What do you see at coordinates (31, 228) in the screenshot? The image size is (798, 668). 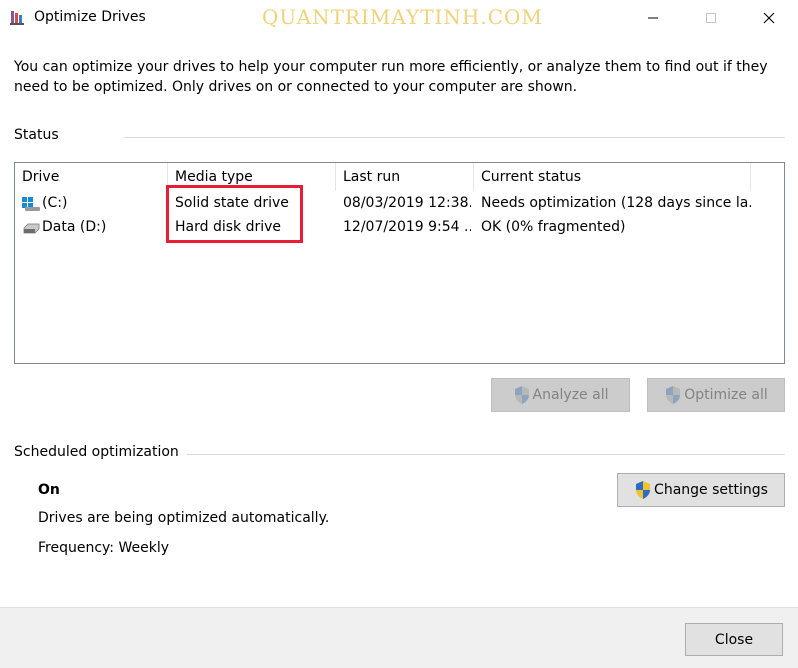 I see `hard-drive-icon` at bounding box center [31, 228].